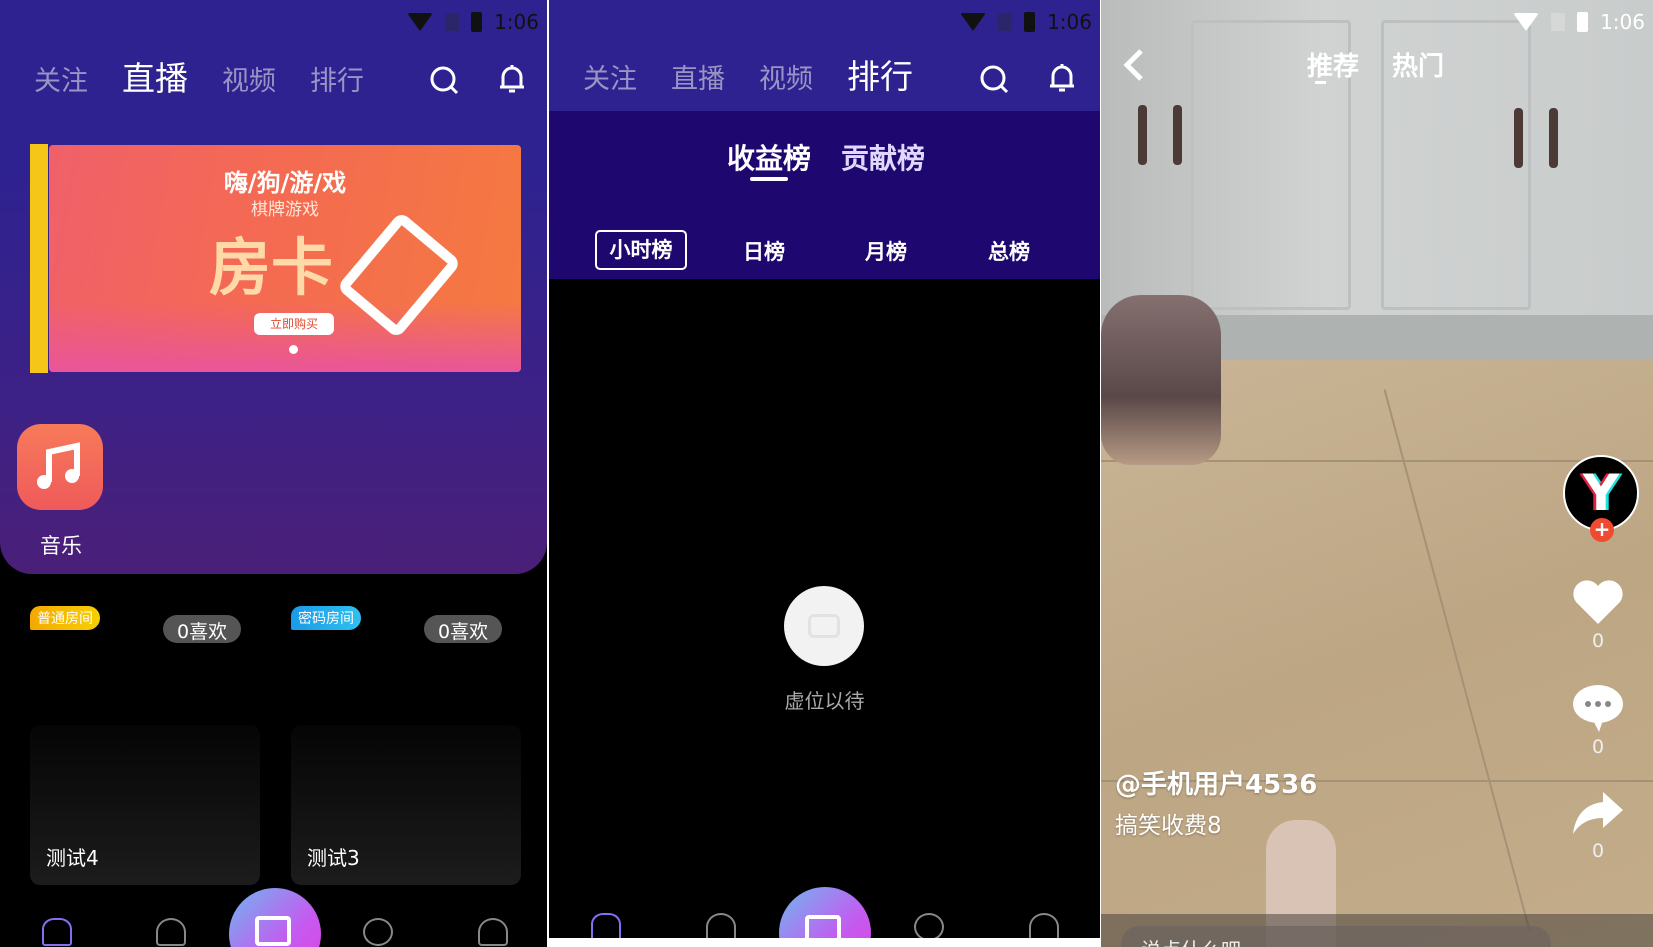  Describe the element at coordinates (824, 626) in the screenshot. I see `empty-seat-icon` at that location.